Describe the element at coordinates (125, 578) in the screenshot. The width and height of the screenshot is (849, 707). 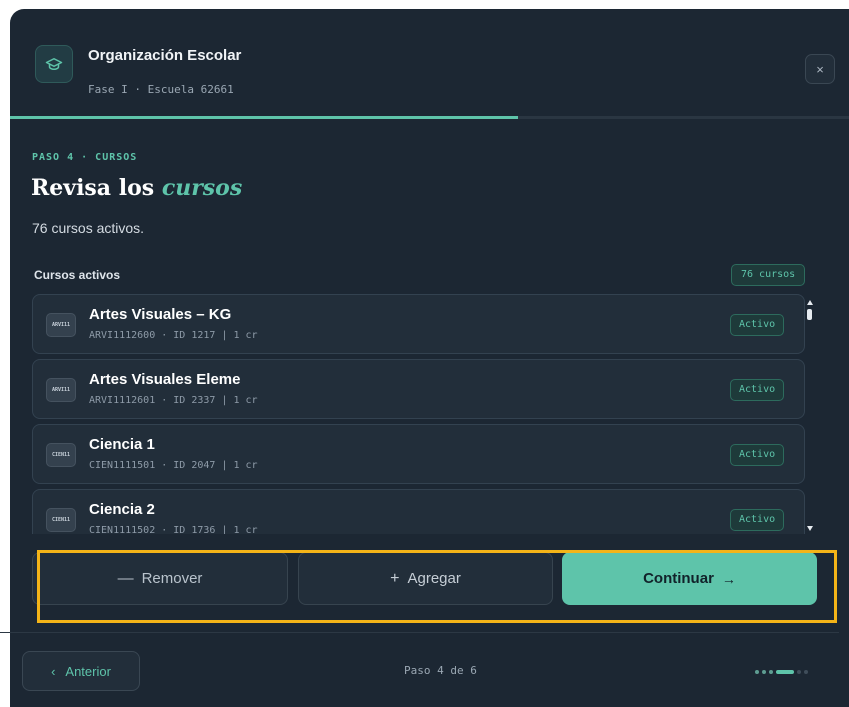
I see `minus-icon: —` at that location.